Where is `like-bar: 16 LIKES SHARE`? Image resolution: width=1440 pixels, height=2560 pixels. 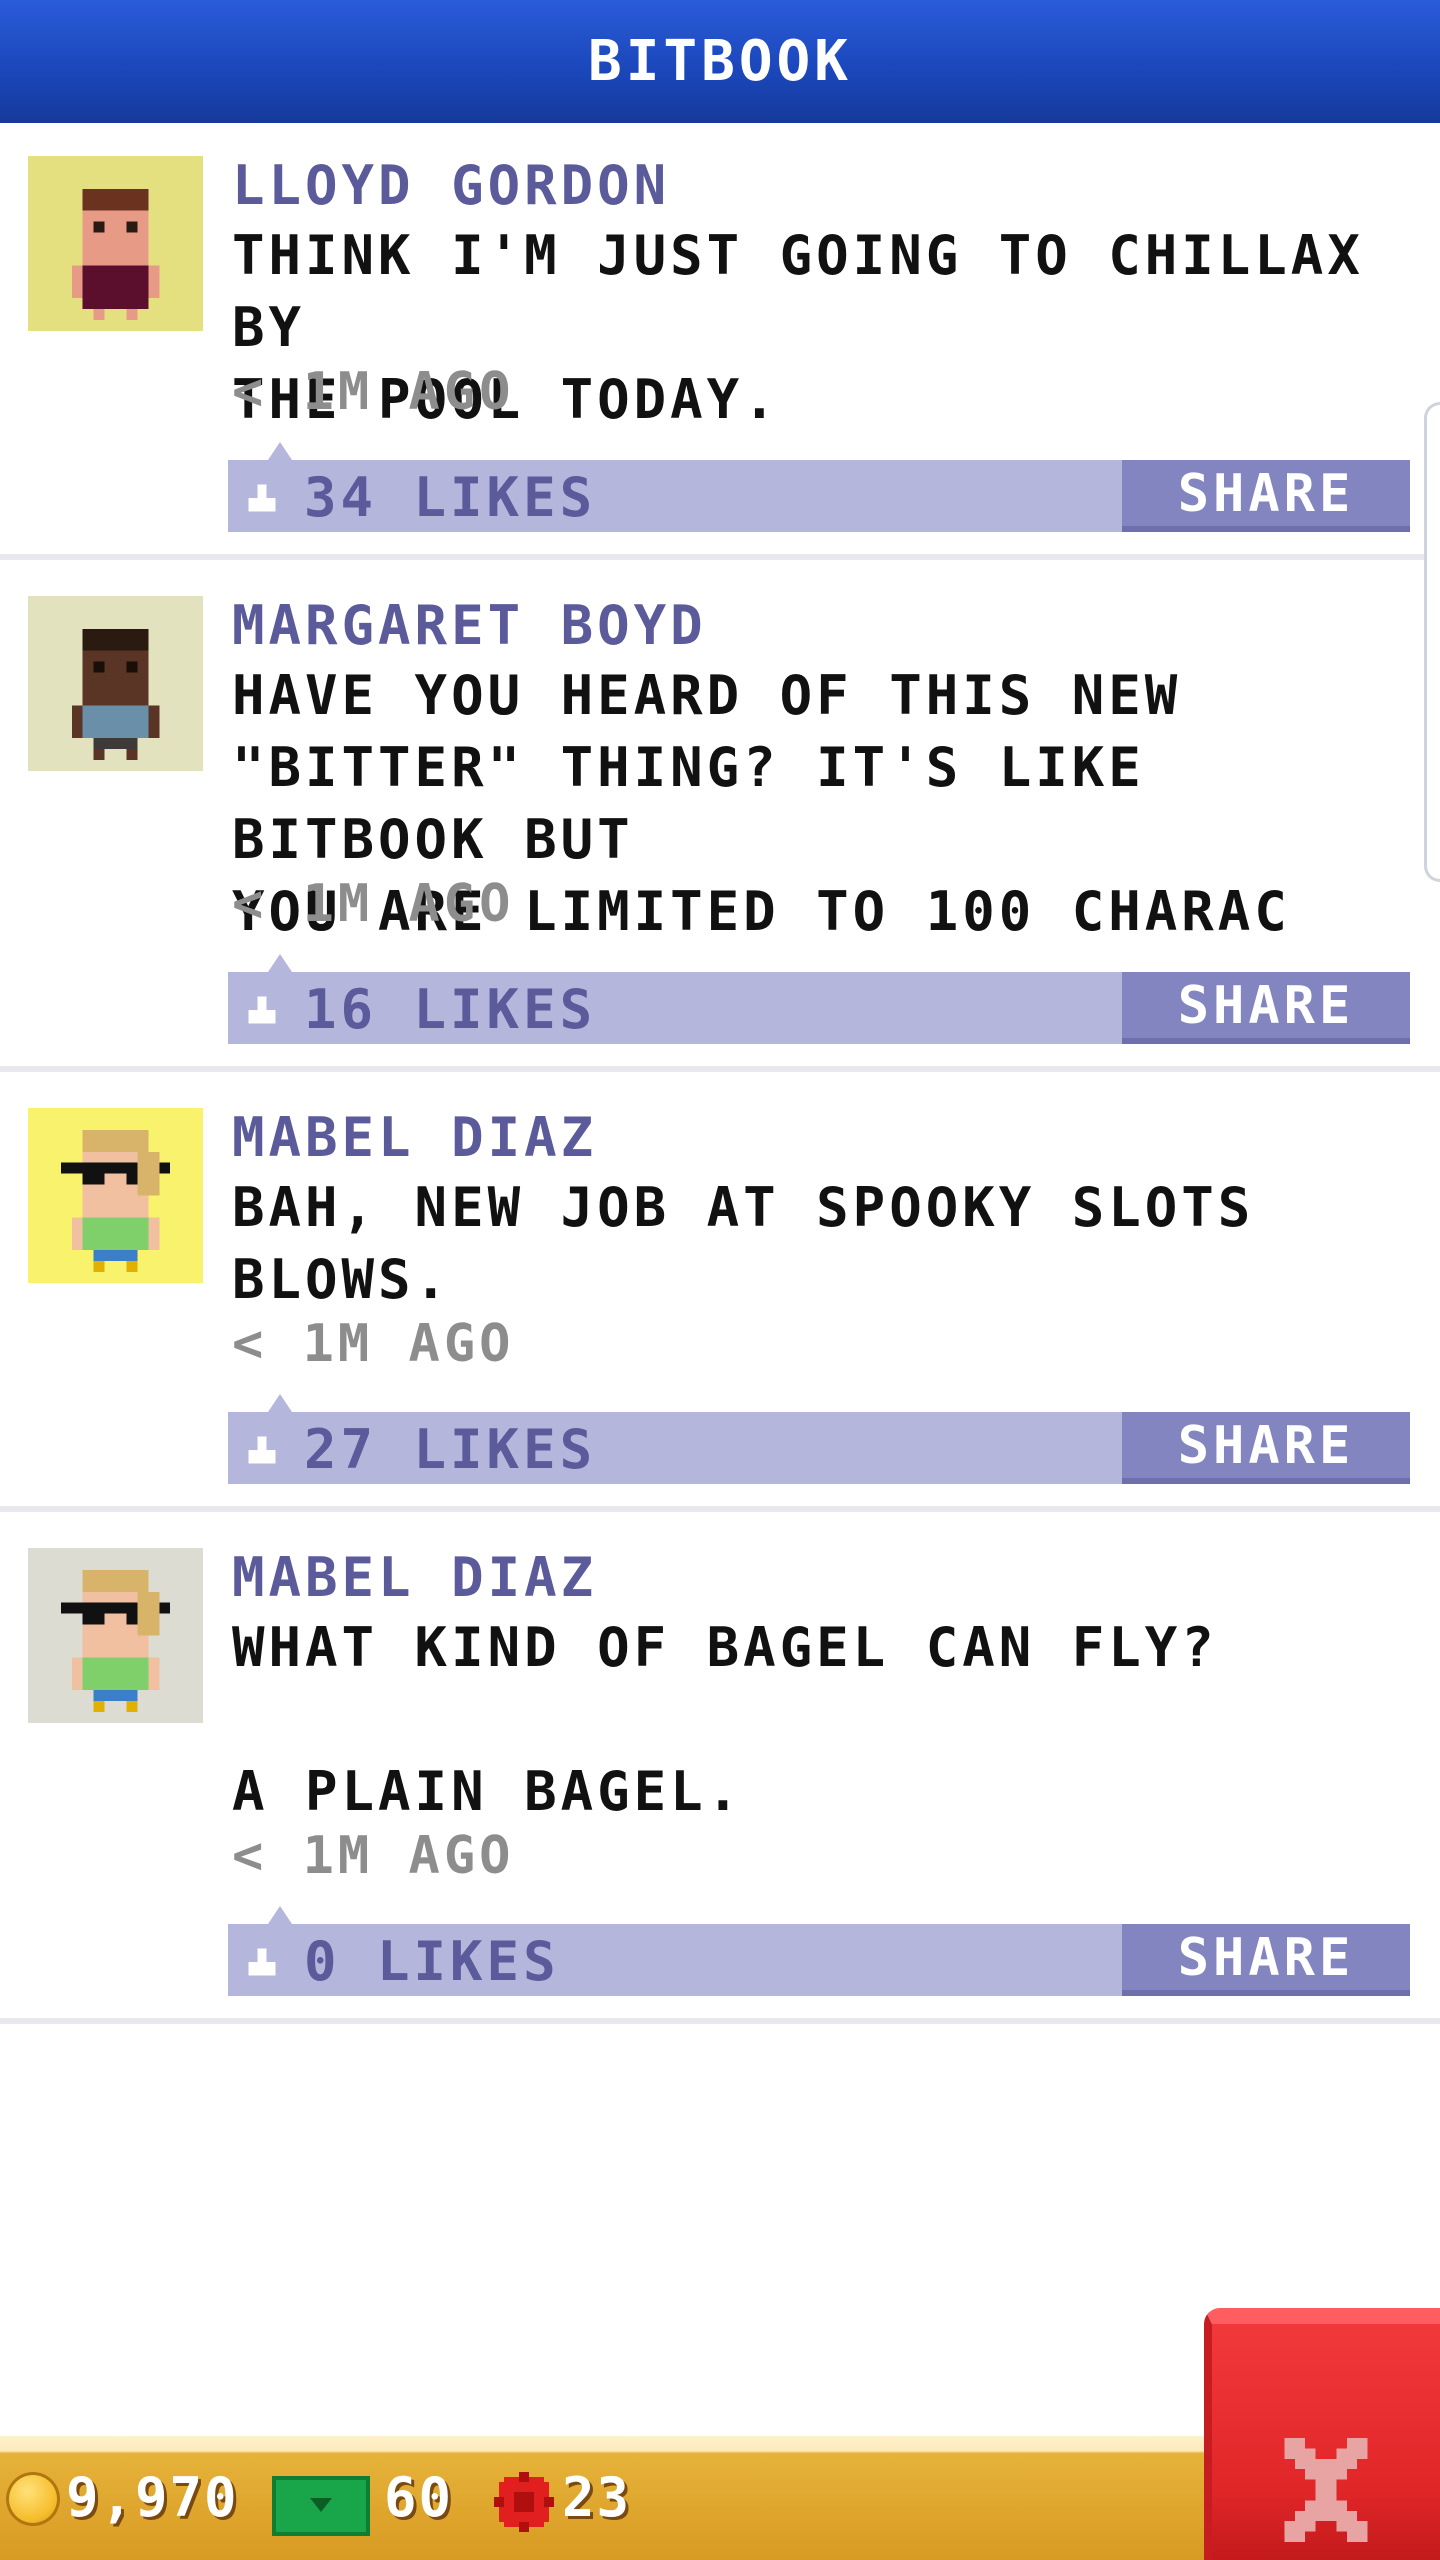 like-bar: 16 LIKES SHARE is located at coordinates (819, 999).